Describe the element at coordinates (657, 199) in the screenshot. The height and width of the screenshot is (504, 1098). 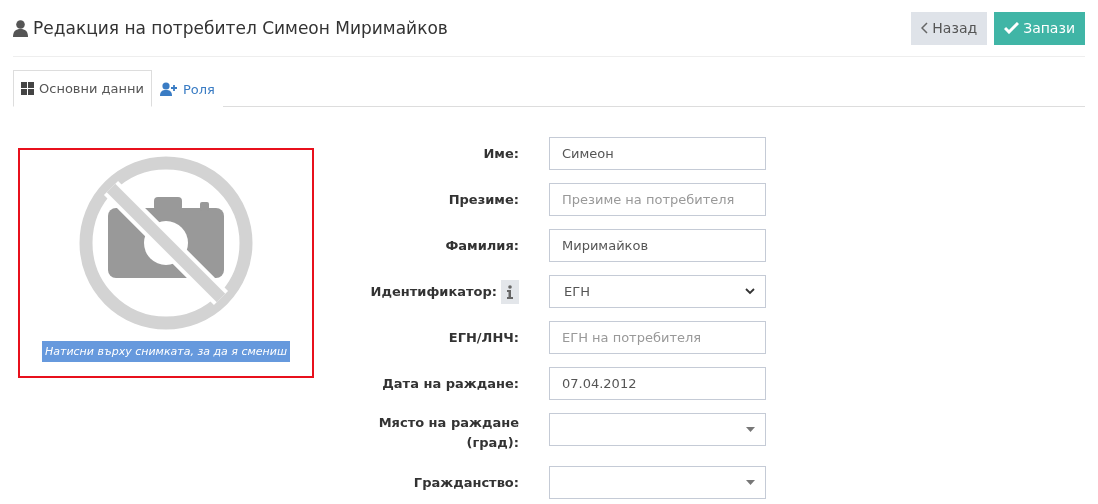
I see `text-field: Презиме на потребителя` at that location.